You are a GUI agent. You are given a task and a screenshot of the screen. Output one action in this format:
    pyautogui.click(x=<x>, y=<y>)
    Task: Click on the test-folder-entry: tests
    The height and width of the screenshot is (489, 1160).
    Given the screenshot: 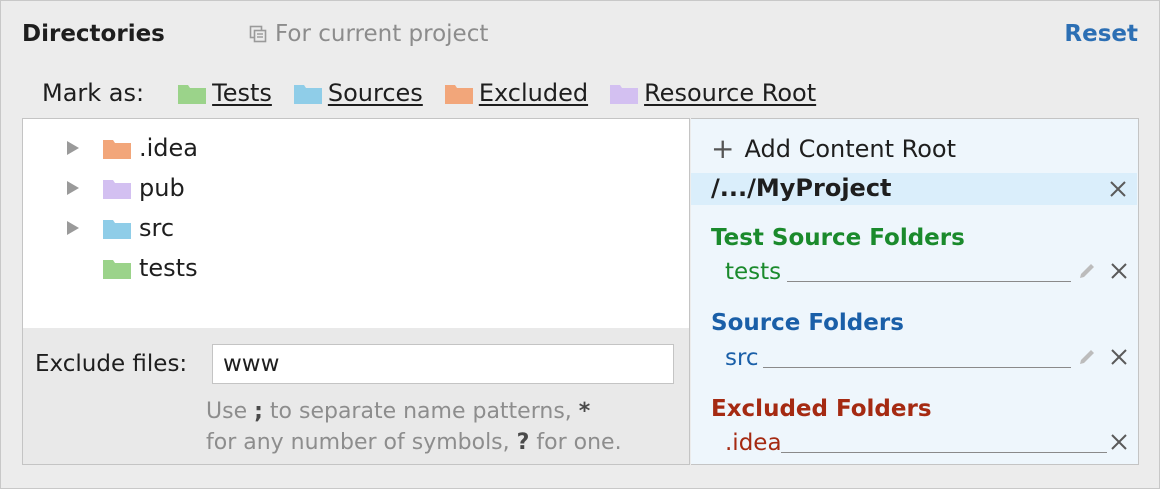 What is the action you would take?
    pyautogui.click(x=753, y=272)
    